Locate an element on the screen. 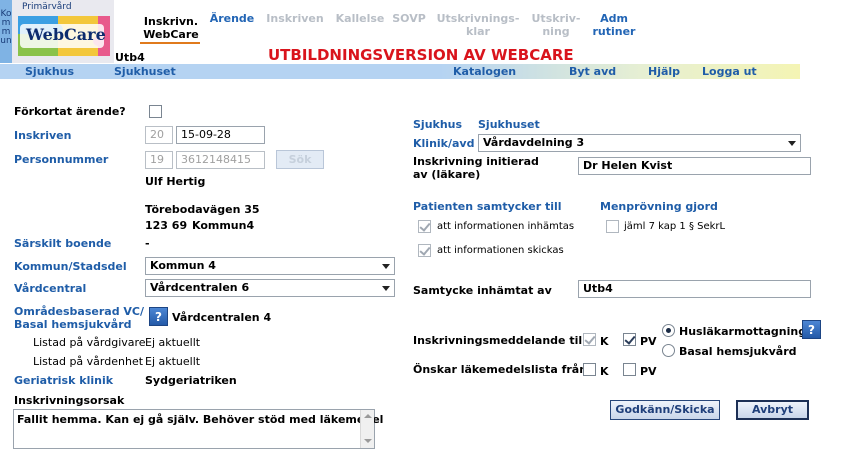  medlist-pv-label: PV is located at coordinates (648, 371).